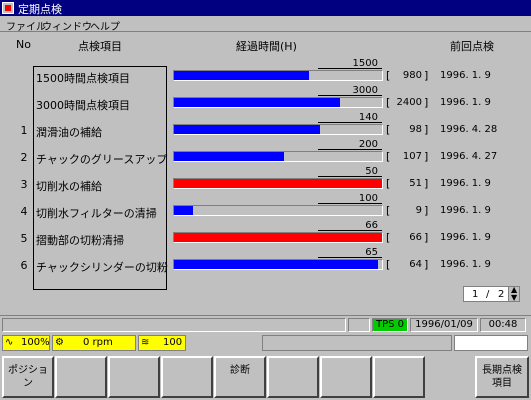  What do you see at coordinates (475, 294) in the screenshot?
I see `page-current: 1` at bounding box center [475, 294].